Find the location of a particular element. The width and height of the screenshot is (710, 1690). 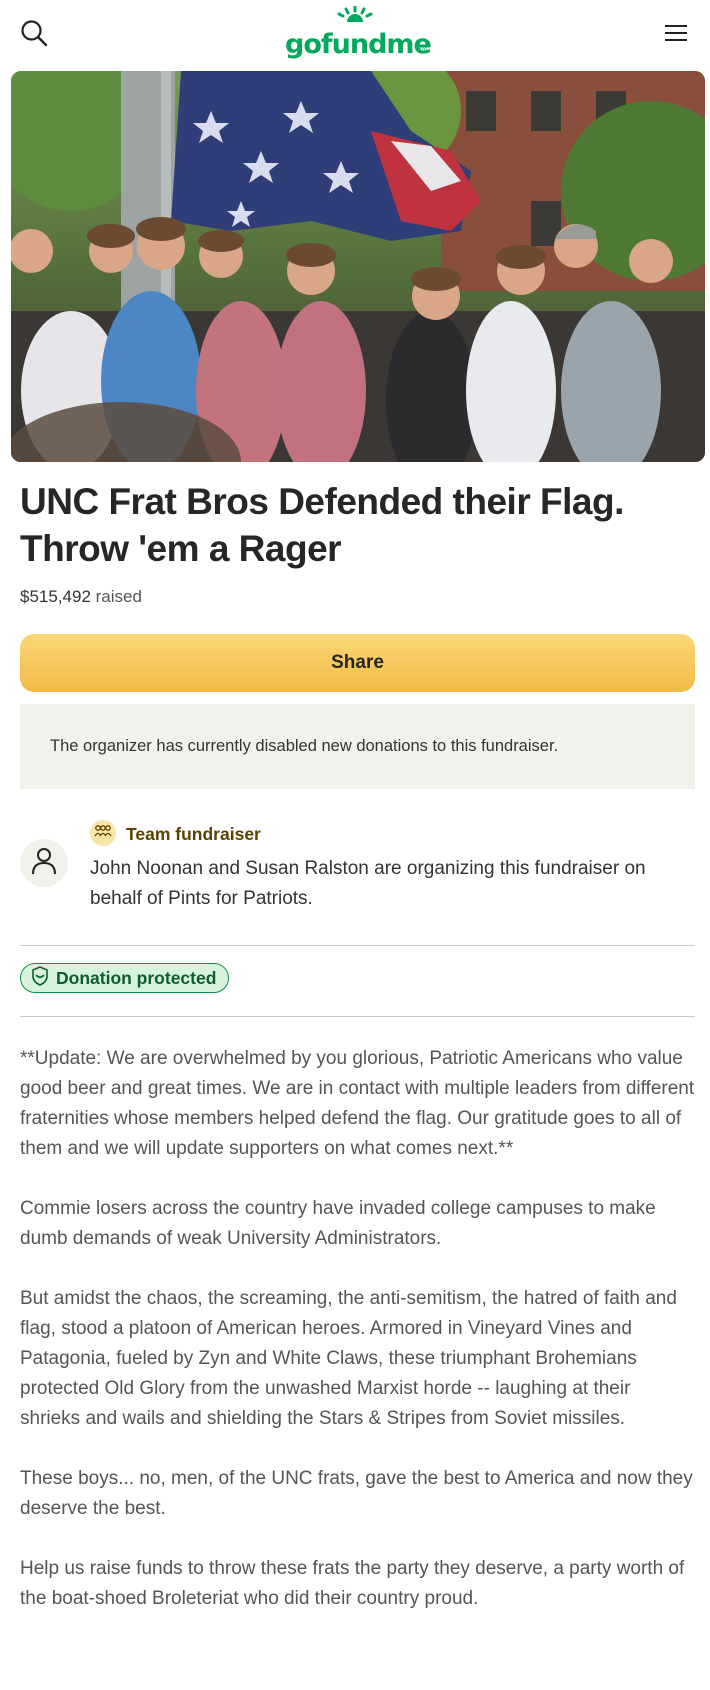

search-button is located at coordinates (34, 35).